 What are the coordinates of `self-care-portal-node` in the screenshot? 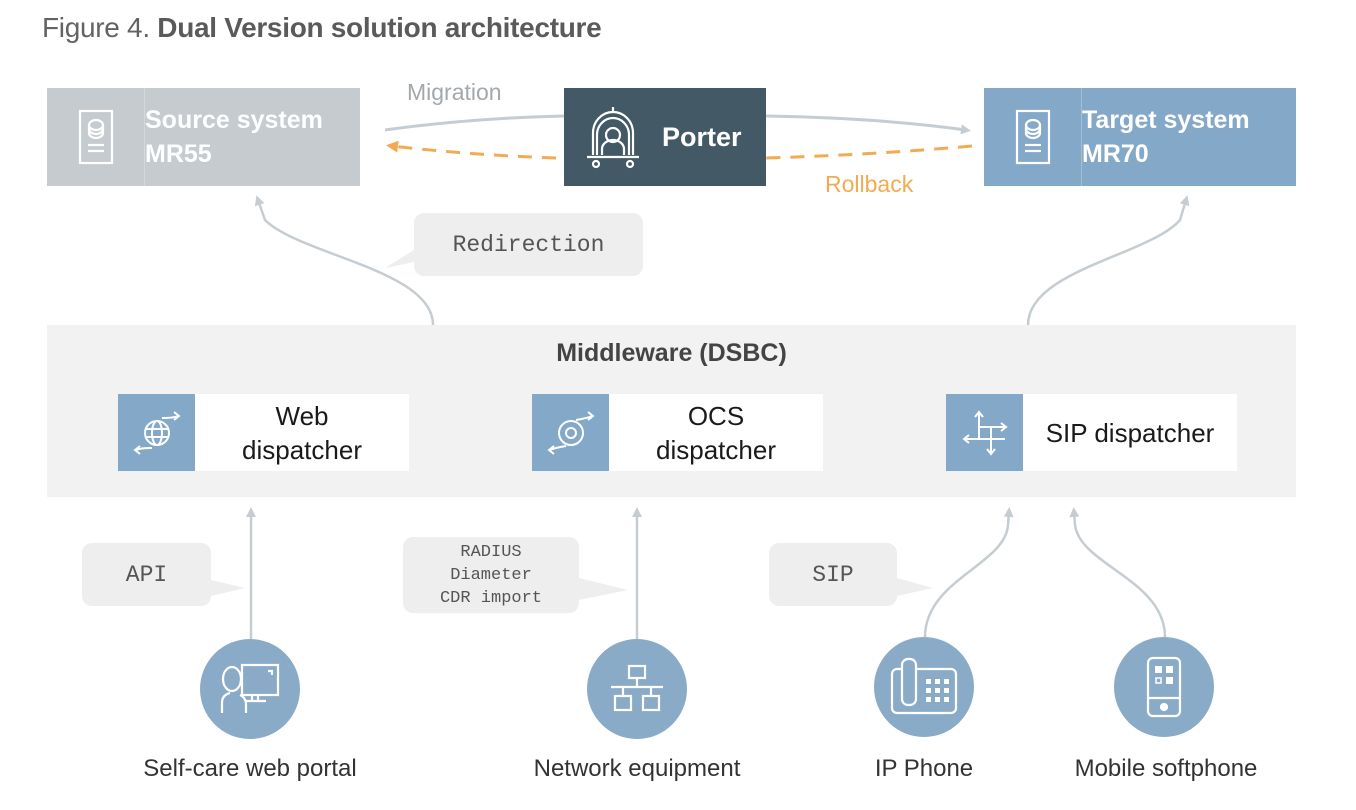 It's located at (250, 689).